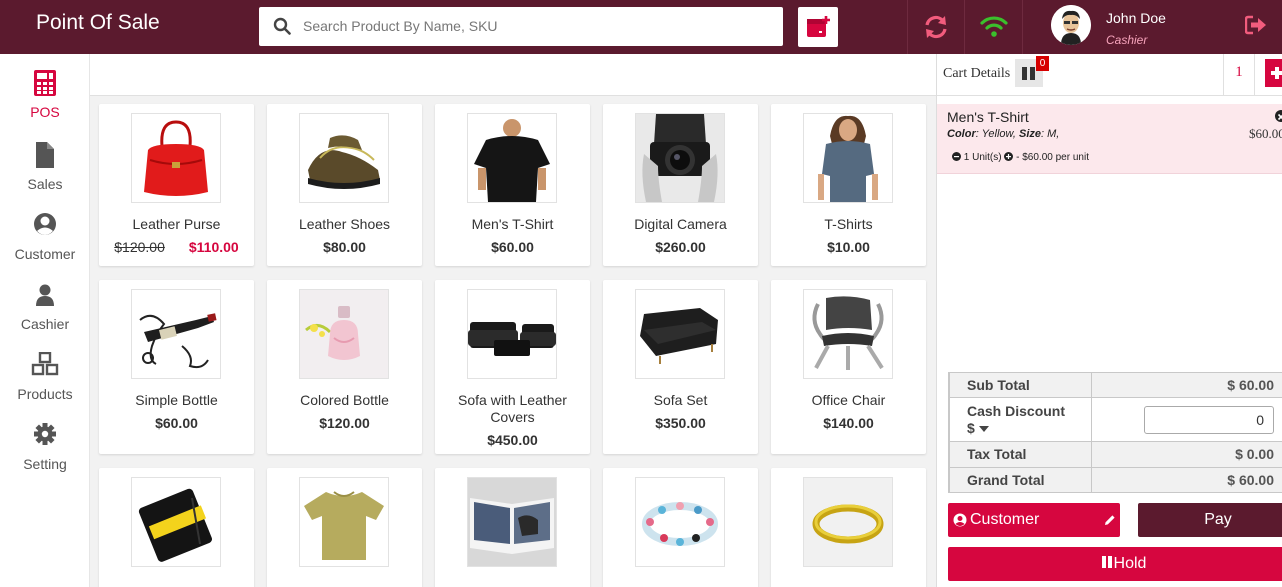  I want to click on product-card: T-Shirts $10.00, so click(848, 185).